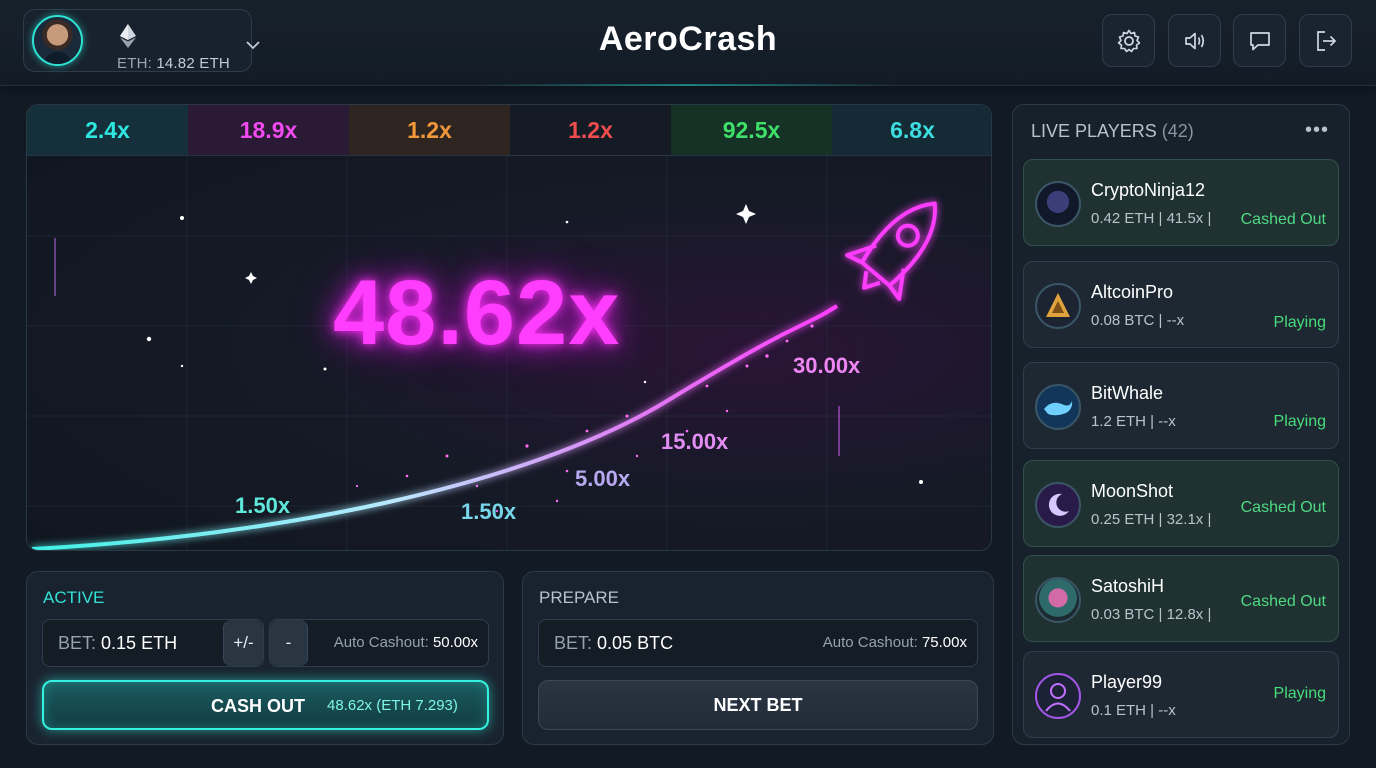  Describe the element at coordinates (289, 643) in the screenshot. I see `minus-button: -` at that location.